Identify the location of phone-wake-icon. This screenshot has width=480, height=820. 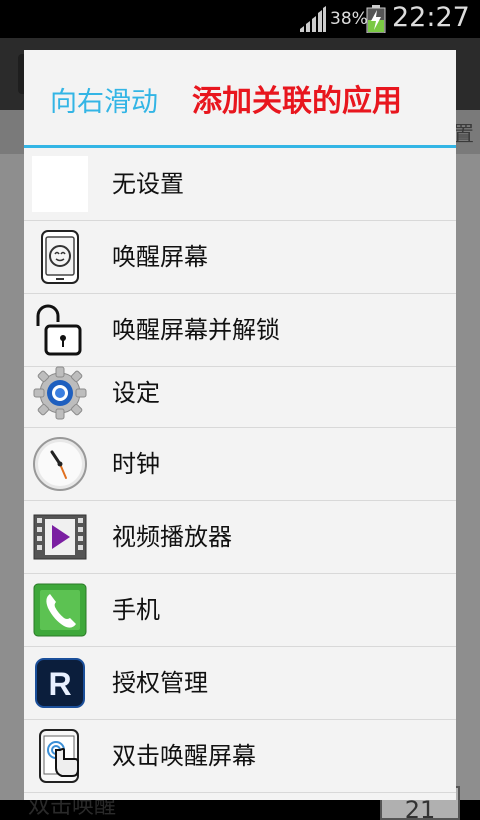
(60, 257).